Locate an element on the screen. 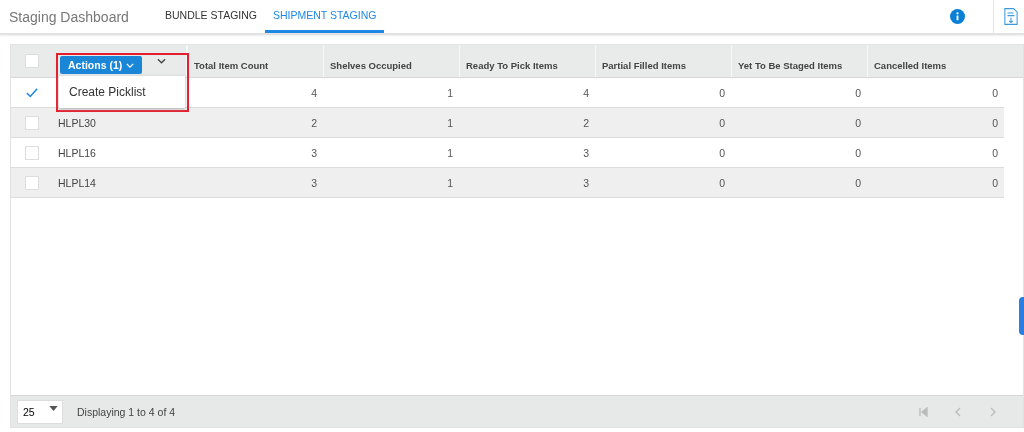 The image size is (1024, 432). column-header: Yet To Be Staged Items is located at coordinates (799, 61).